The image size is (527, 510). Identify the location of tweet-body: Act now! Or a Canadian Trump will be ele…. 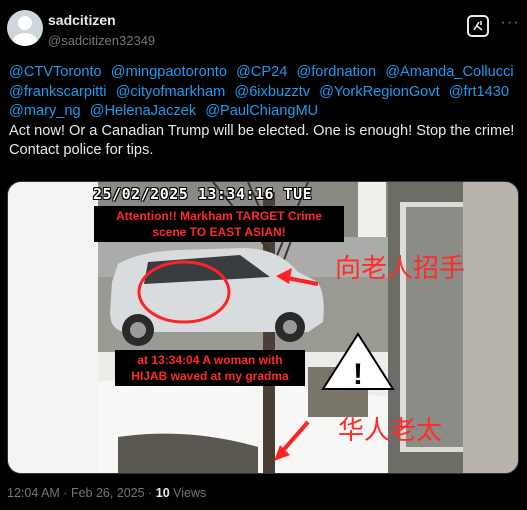
(262, 140).